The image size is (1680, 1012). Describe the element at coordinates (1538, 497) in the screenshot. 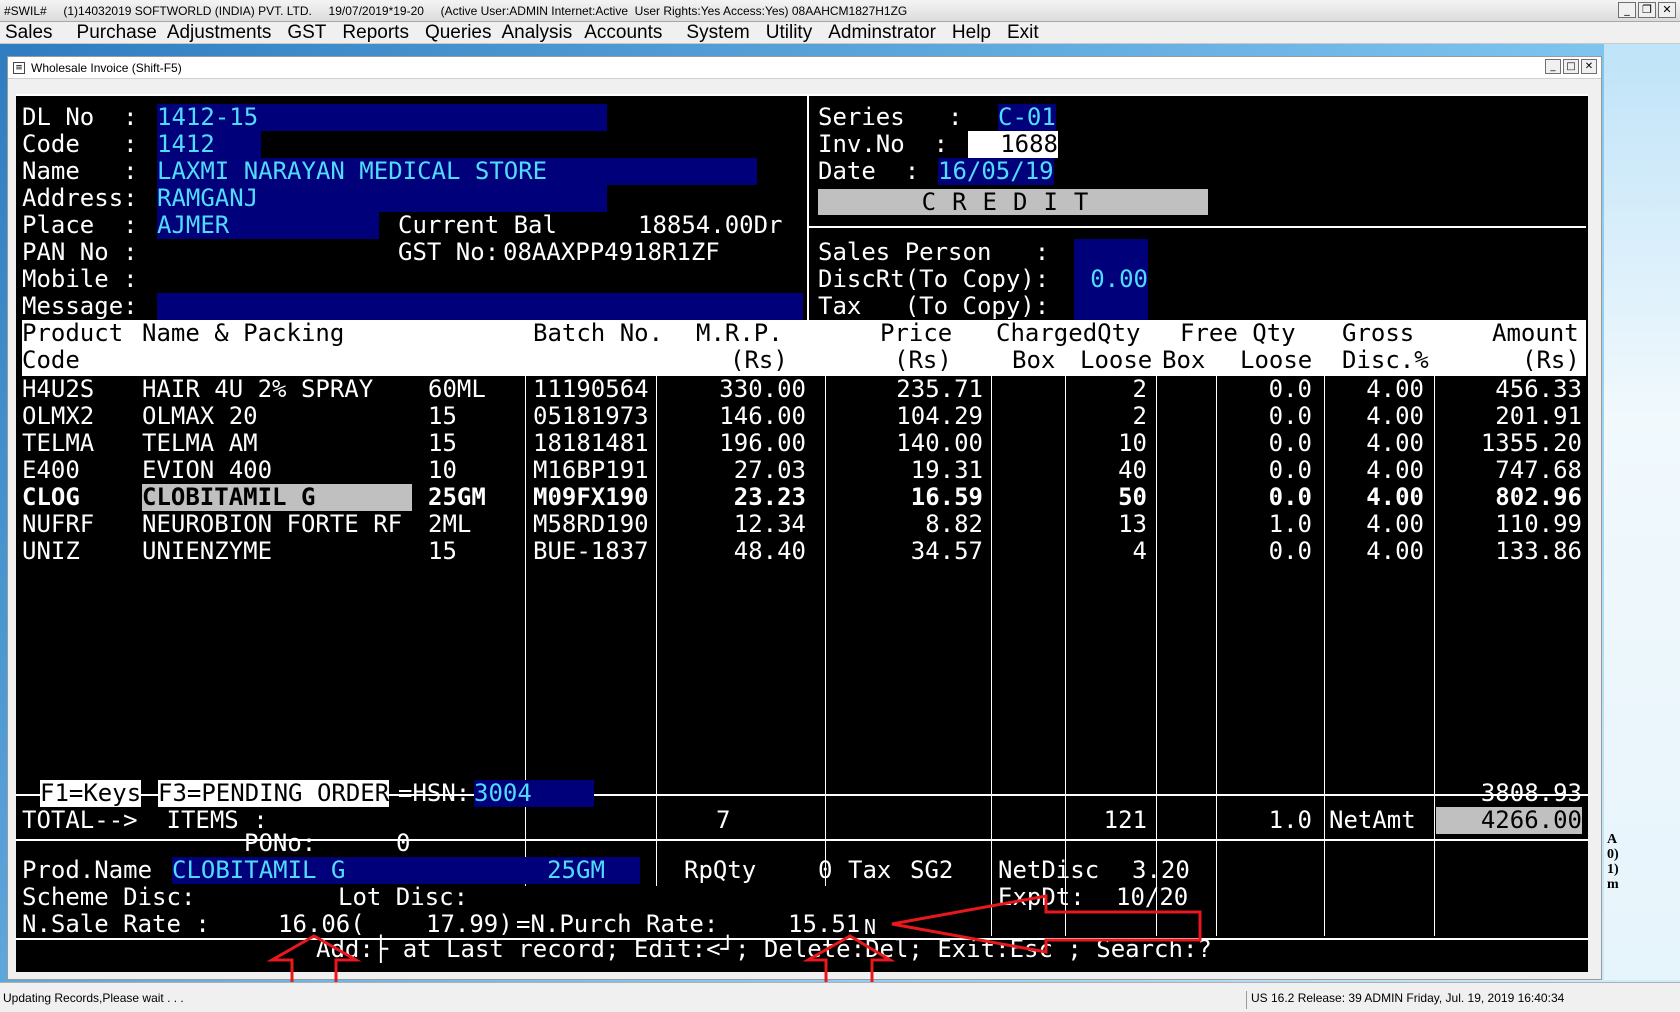

I see `row-amount: 802.96` at that location.